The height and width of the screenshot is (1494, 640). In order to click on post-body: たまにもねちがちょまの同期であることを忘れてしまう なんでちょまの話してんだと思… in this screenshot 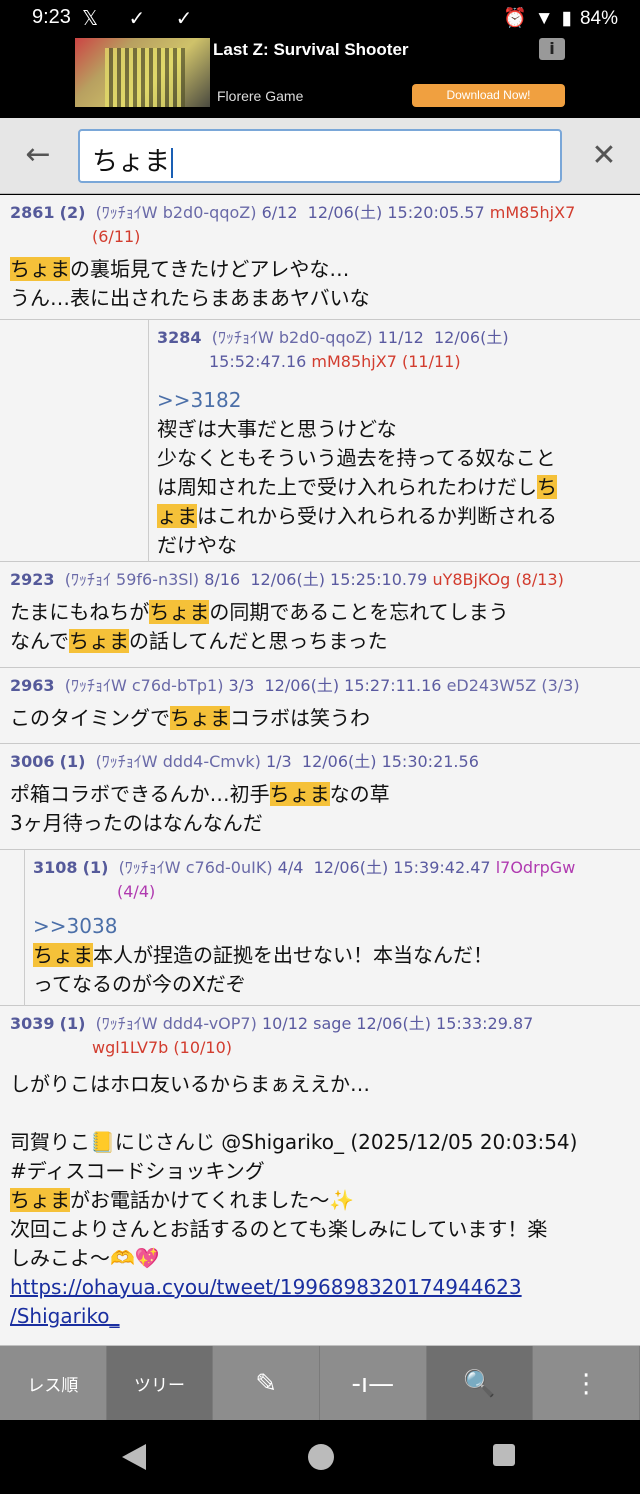, I will do `click(320, 629)`.